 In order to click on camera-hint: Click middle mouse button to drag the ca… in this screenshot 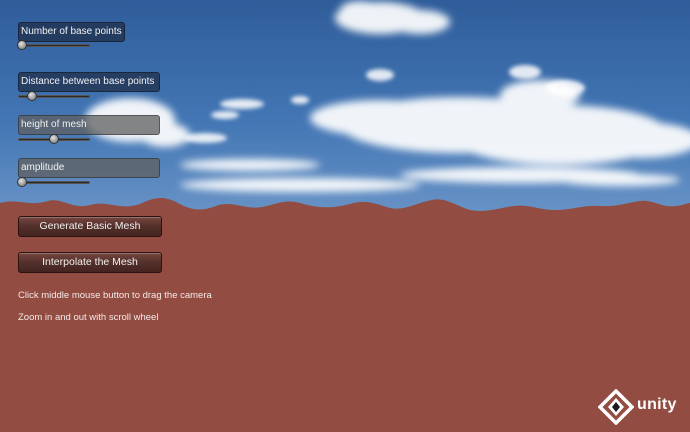, I will do `click(115, 295)`.